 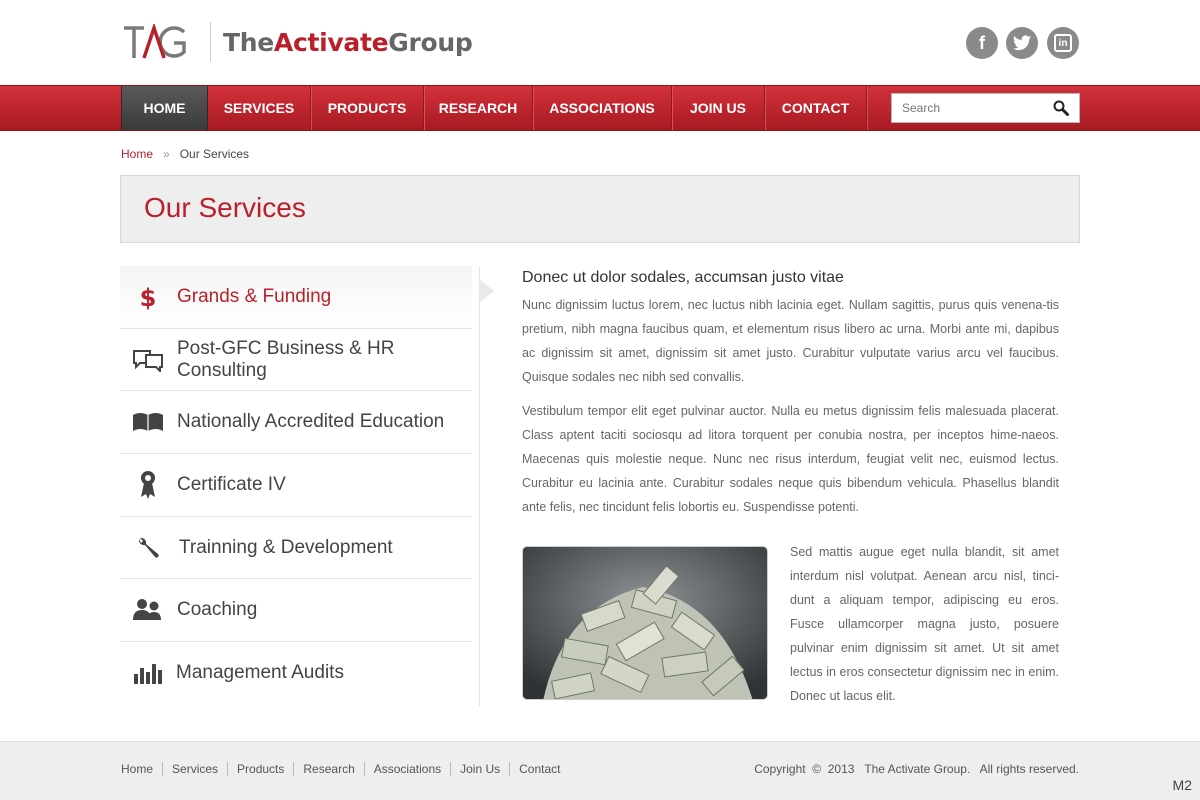 What do you see at coordinates (967, 108) in the screenshot?
I see `search-input` at bounding box center [967, 108].